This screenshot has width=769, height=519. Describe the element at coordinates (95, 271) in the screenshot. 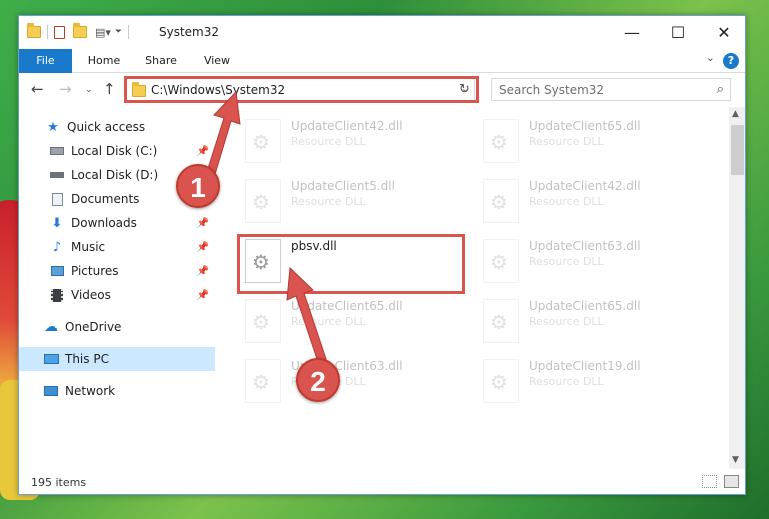

I see `sidebar-item-label: Pictures` at that location.